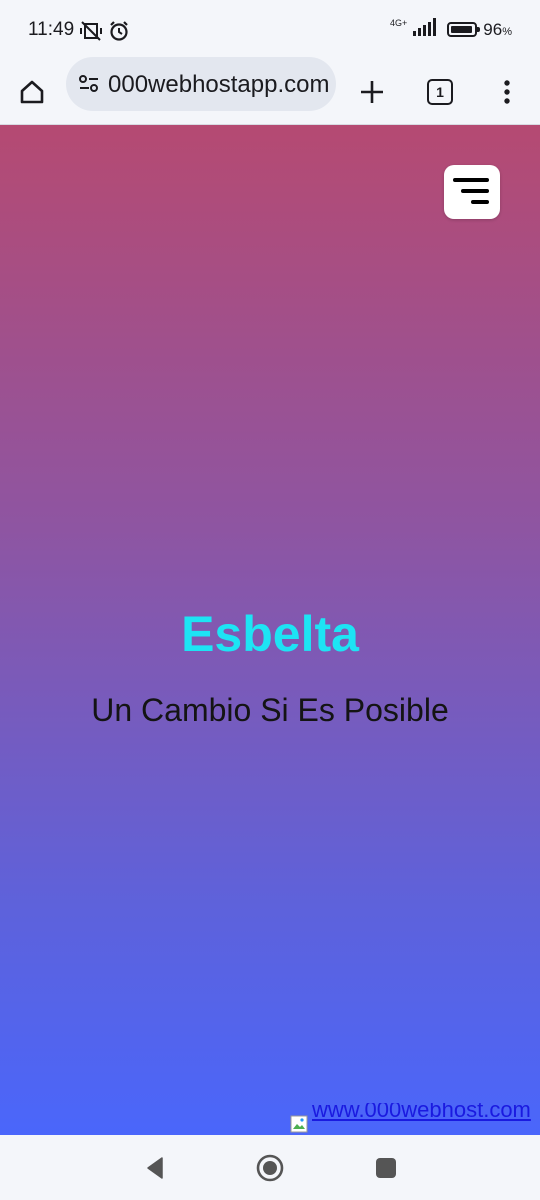 This screenshot has width=540, height=1200. Describe the element at coordinates (299, 1124) in the screenshot. I see `broken-image-icon` at that location.